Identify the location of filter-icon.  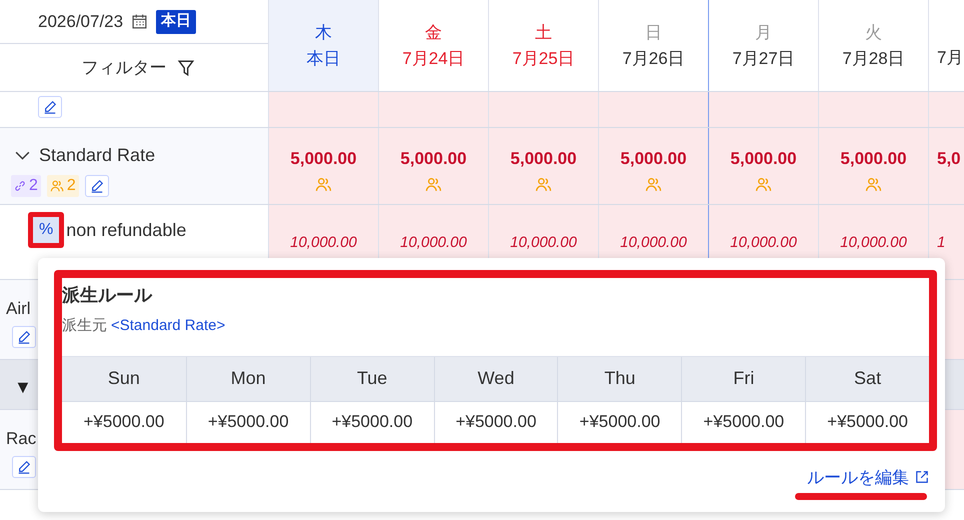
(185, 67).